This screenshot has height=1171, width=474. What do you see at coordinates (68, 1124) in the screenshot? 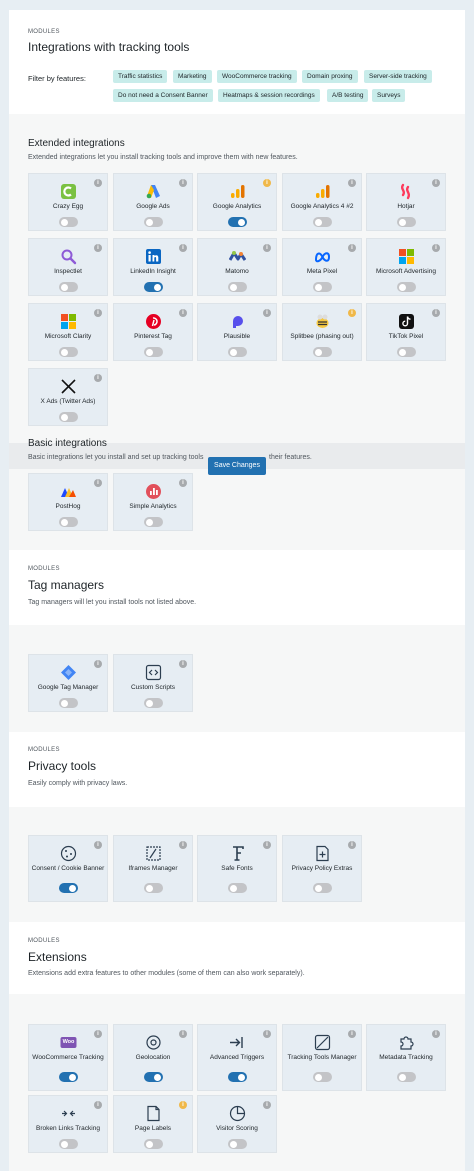
I see `module-card: i Broken Links Tracking` at bounding box center [68, 1124].